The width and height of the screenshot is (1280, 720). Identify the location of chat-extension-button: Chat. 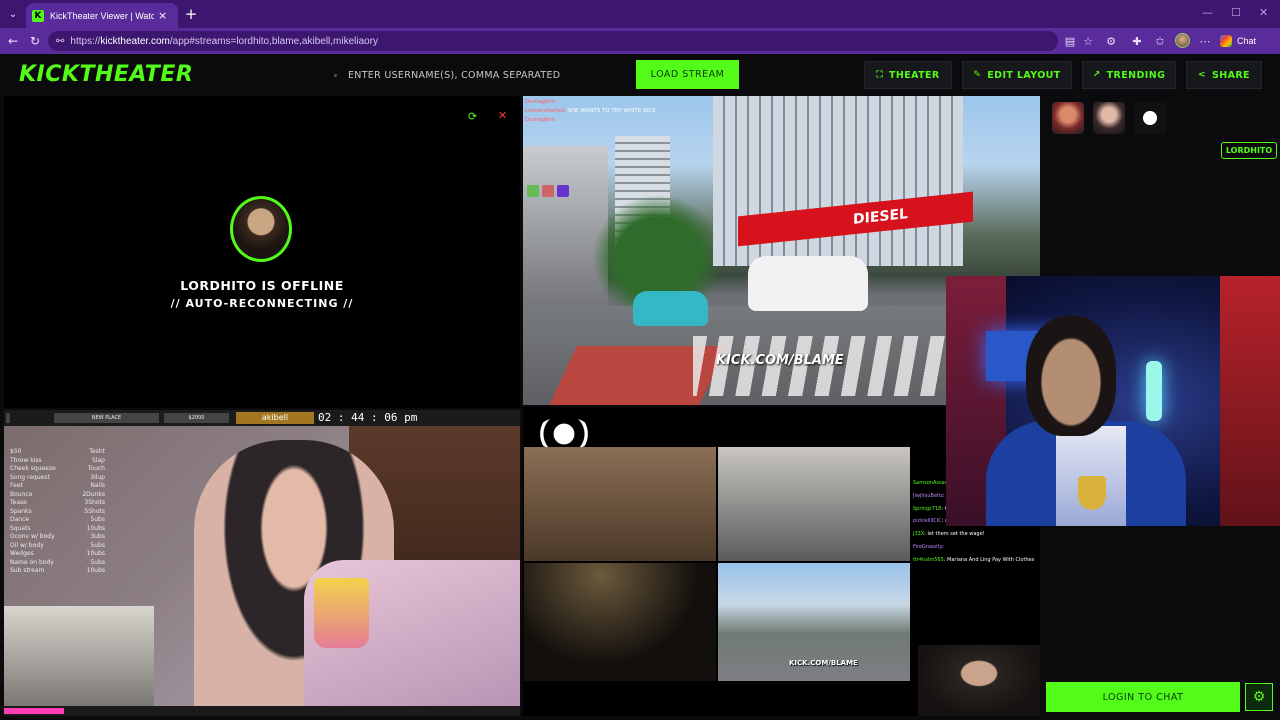
(1238, 41).